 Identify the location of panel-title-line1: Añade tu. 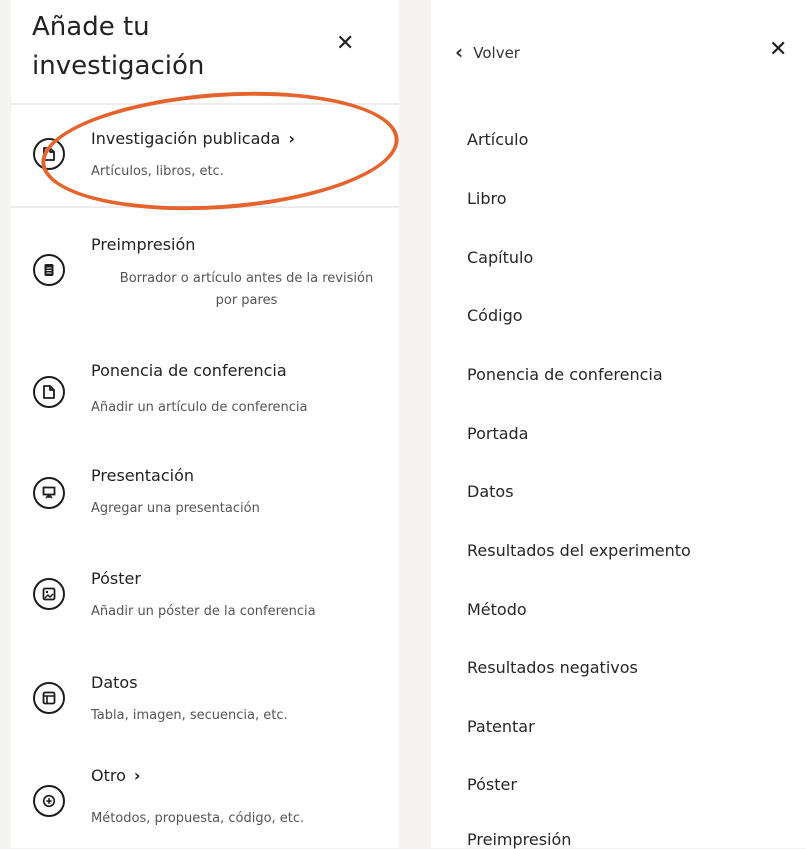
(91, 27).